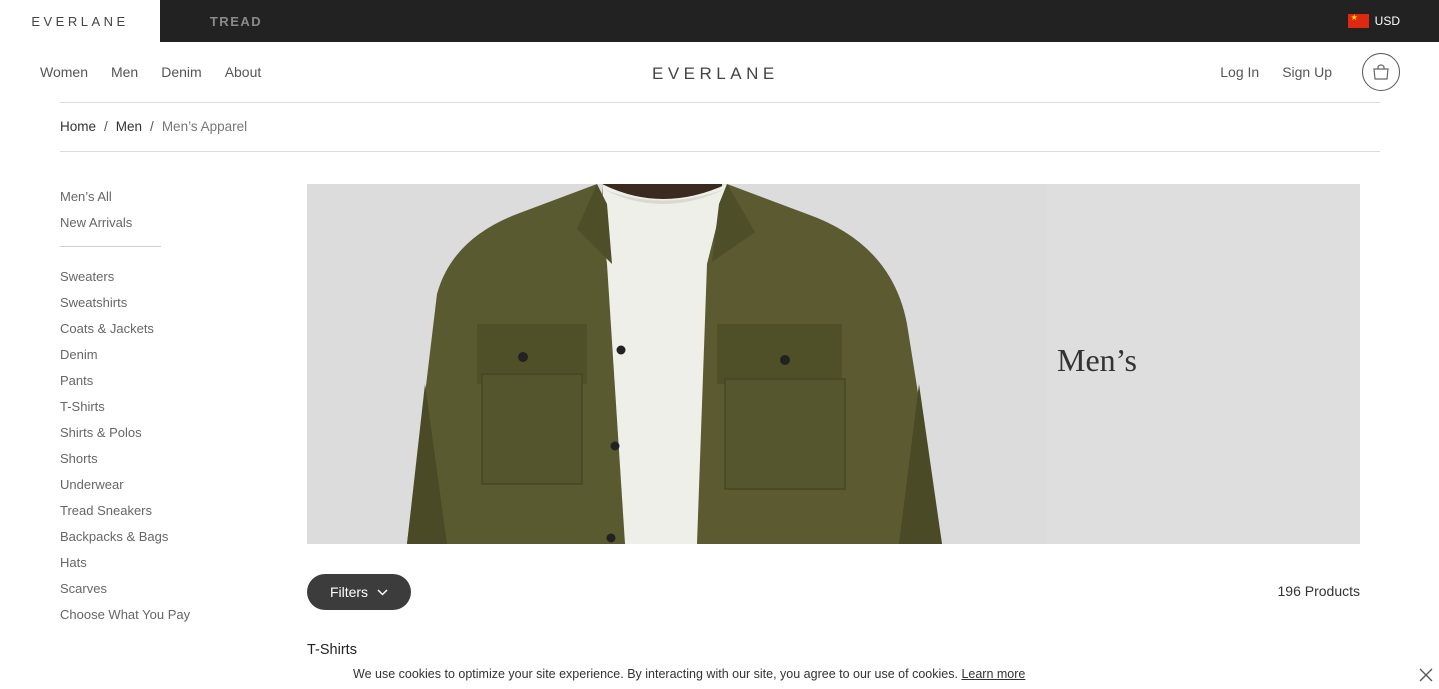 This screenshot has width=1439, height=689. I want to click on brand-tab-tread: TREAD, so click(236, 21).